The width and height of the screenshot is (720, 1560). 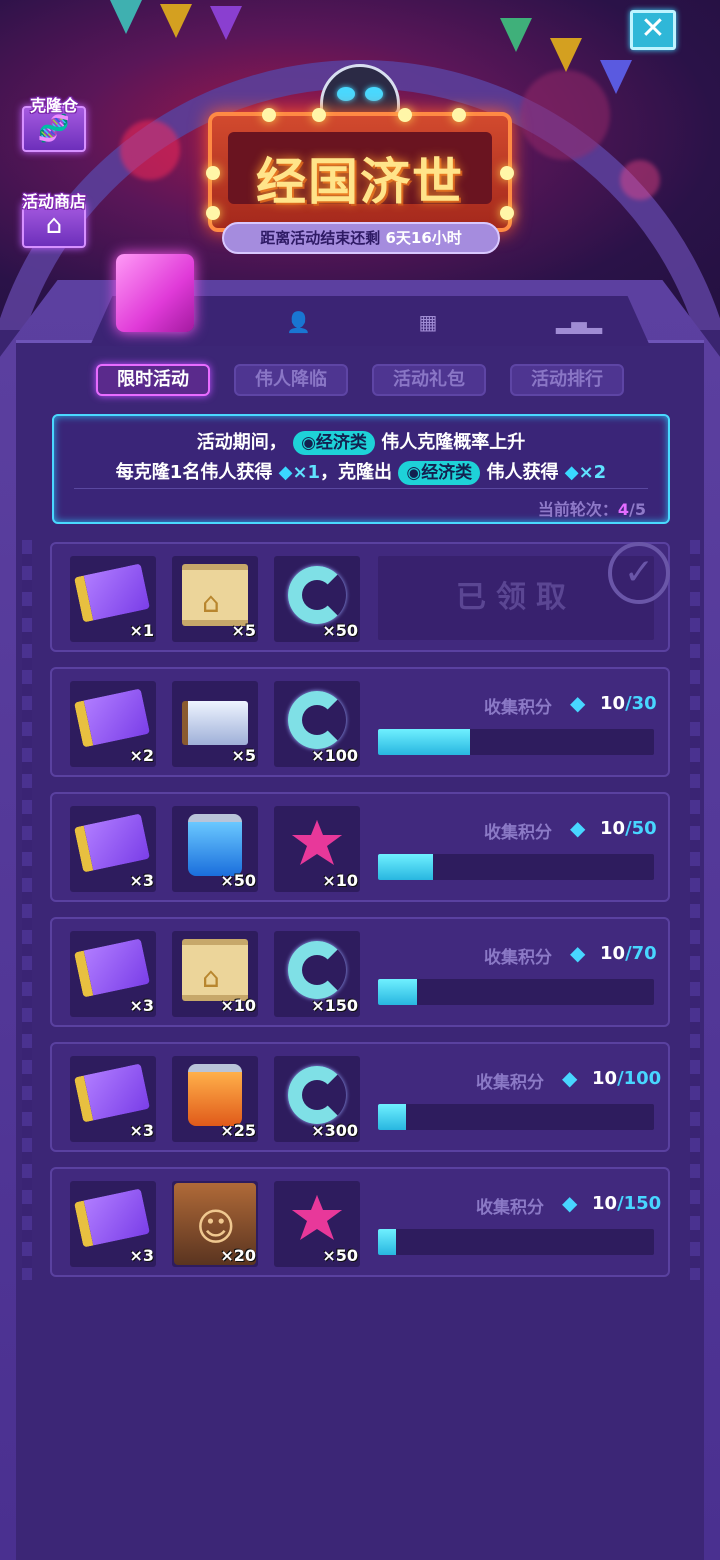 I want to click on info-text: 每克隆1名伟人获得, so click(x=194, y=472).